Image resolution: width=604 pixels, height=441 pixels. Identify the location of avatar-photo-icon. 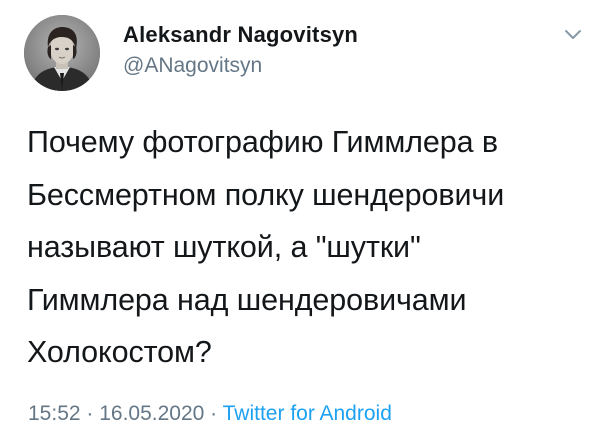
(62, 53).